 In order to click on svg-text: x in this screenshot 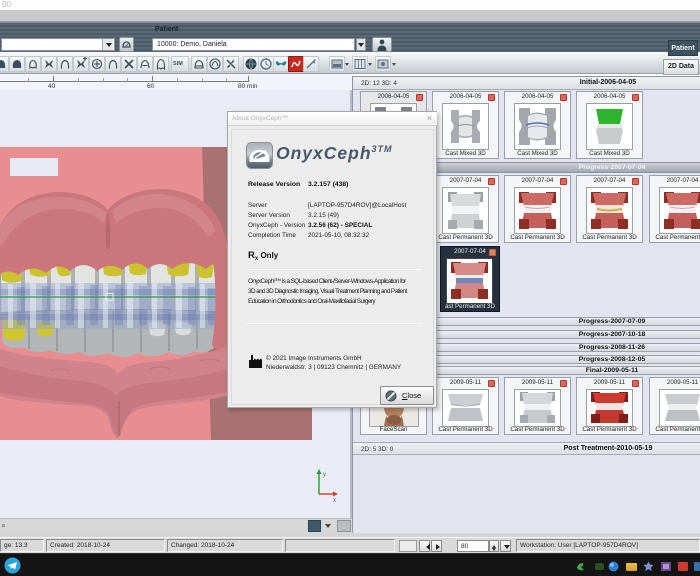, I will do `click(334, 500)`.